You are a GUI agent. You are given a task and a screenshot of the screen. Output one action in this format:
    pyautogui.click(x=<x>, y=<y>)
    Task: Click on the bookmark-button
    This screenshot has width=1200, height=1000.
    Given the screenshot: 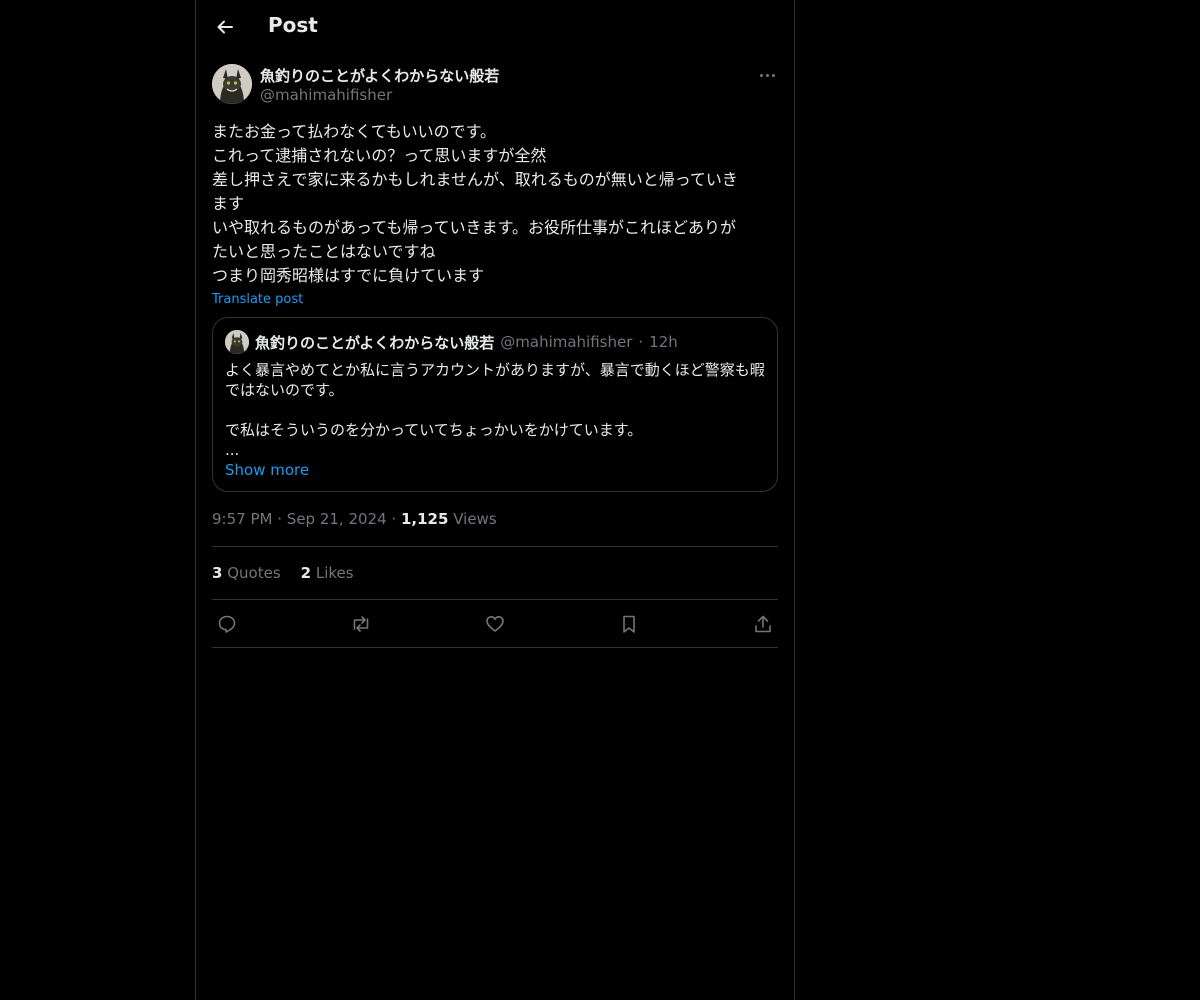 What is the action you would take?
    pyautogui.click(x=629, y=624)
    